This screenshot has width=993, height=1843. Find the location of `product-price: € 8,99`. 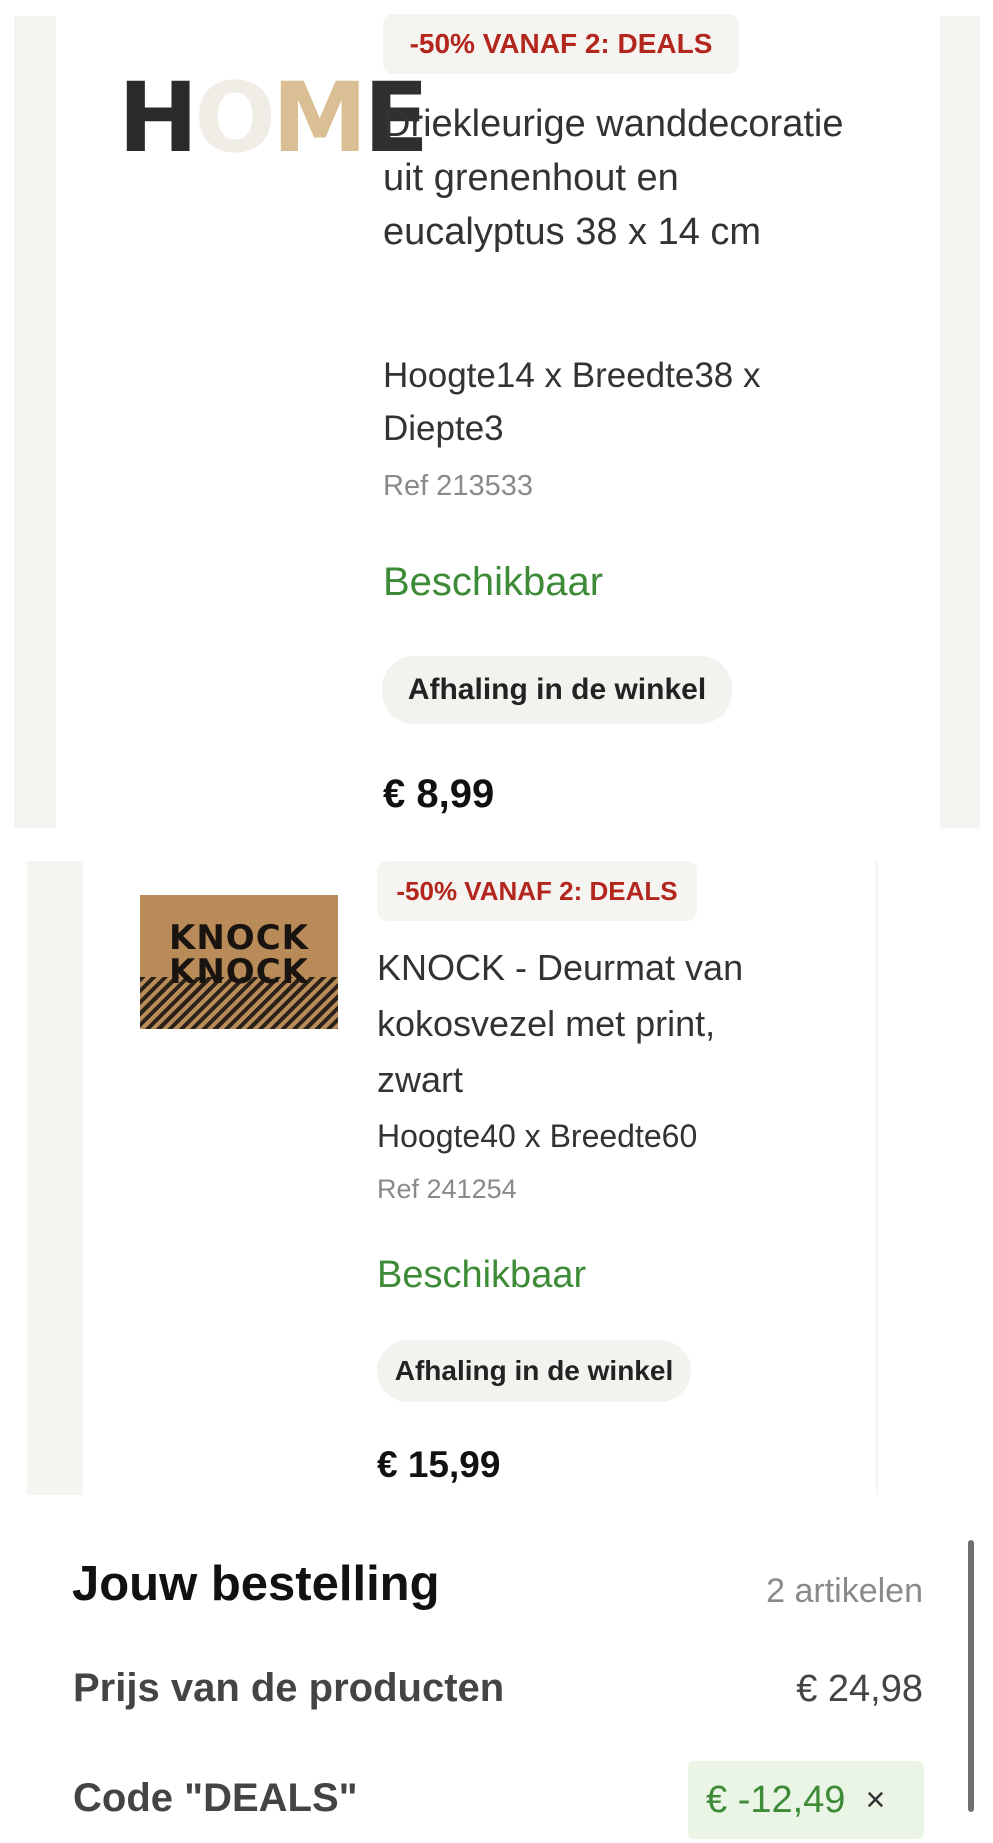

product-price: € 8,99 is located at coordinates (439, 794).